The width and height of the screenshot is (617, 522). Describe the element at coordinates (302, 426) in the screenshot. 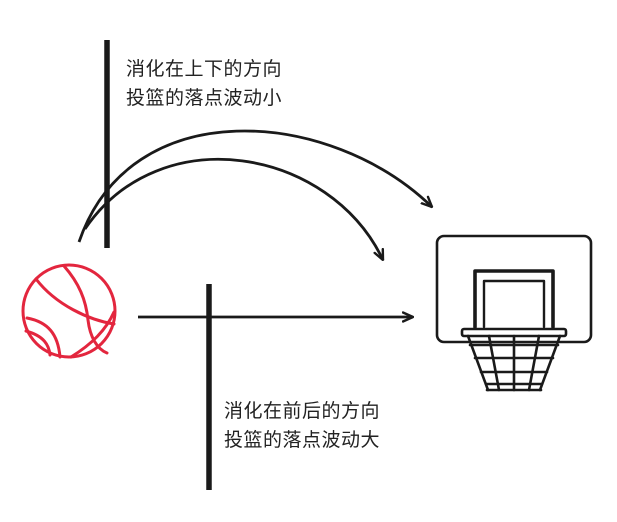

I see `horizontal-caption: 消化在前后的方向 投篮的落点波动大` at that location.